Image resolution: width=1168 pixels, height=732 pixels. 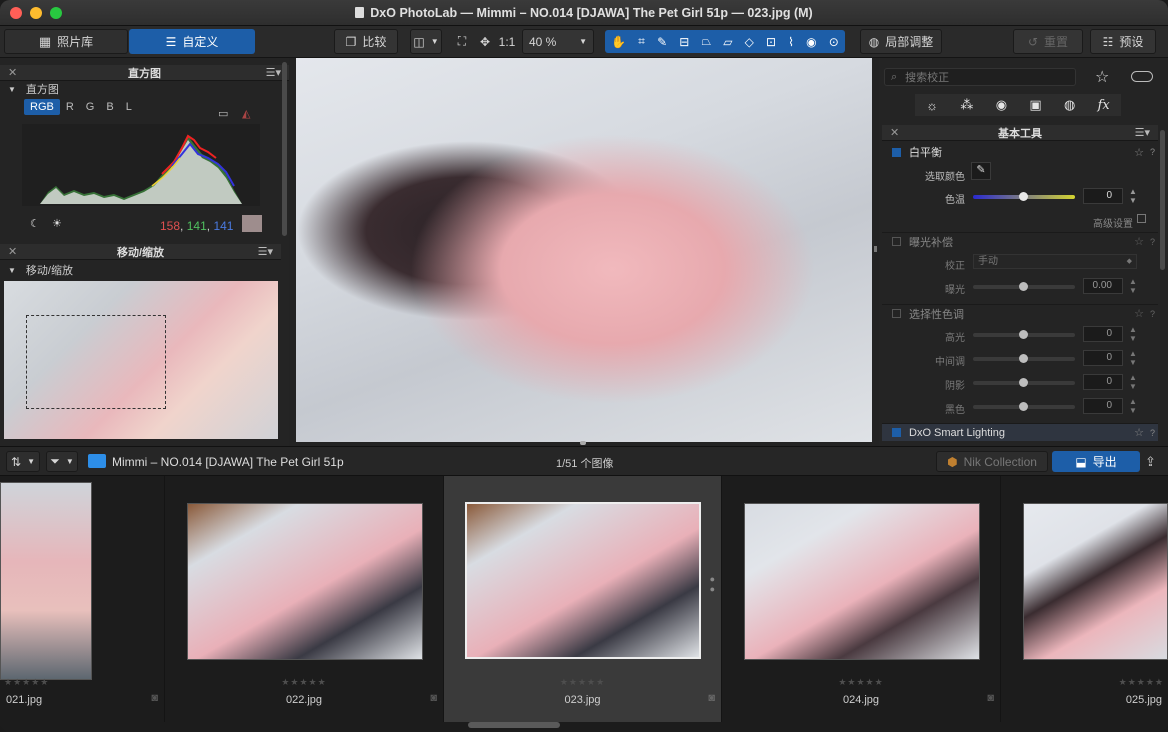 I want to click on sort-button: ⇅ ▼, so click(x=23, y=461).